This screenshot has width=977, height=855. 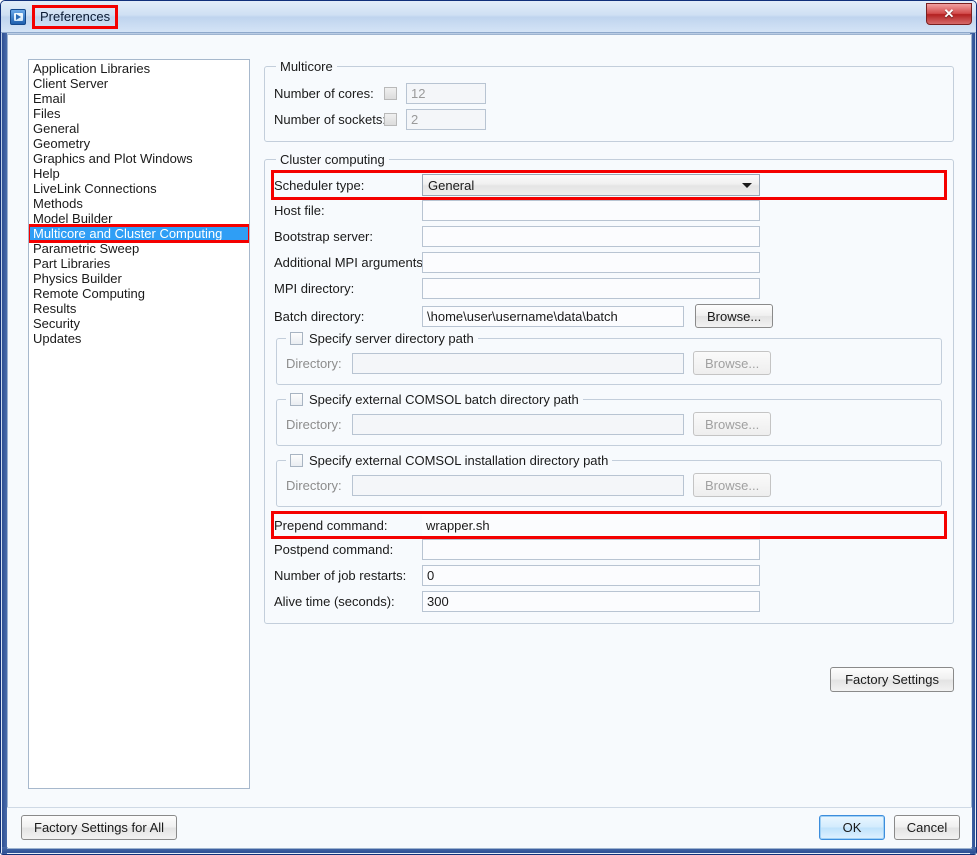 What do you see at coordinates (296, 399) in the screenshot?
I see `specify-external-batch-directory-path-checkbox` at bounding box center [296, 399].